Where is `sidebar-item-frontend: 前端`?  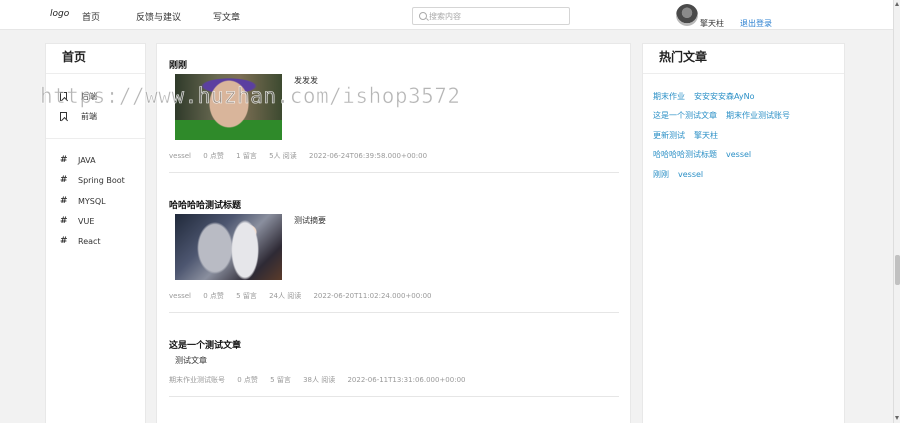 sidebar-item-frontend: 前端 is located at coordinates (78, 116).